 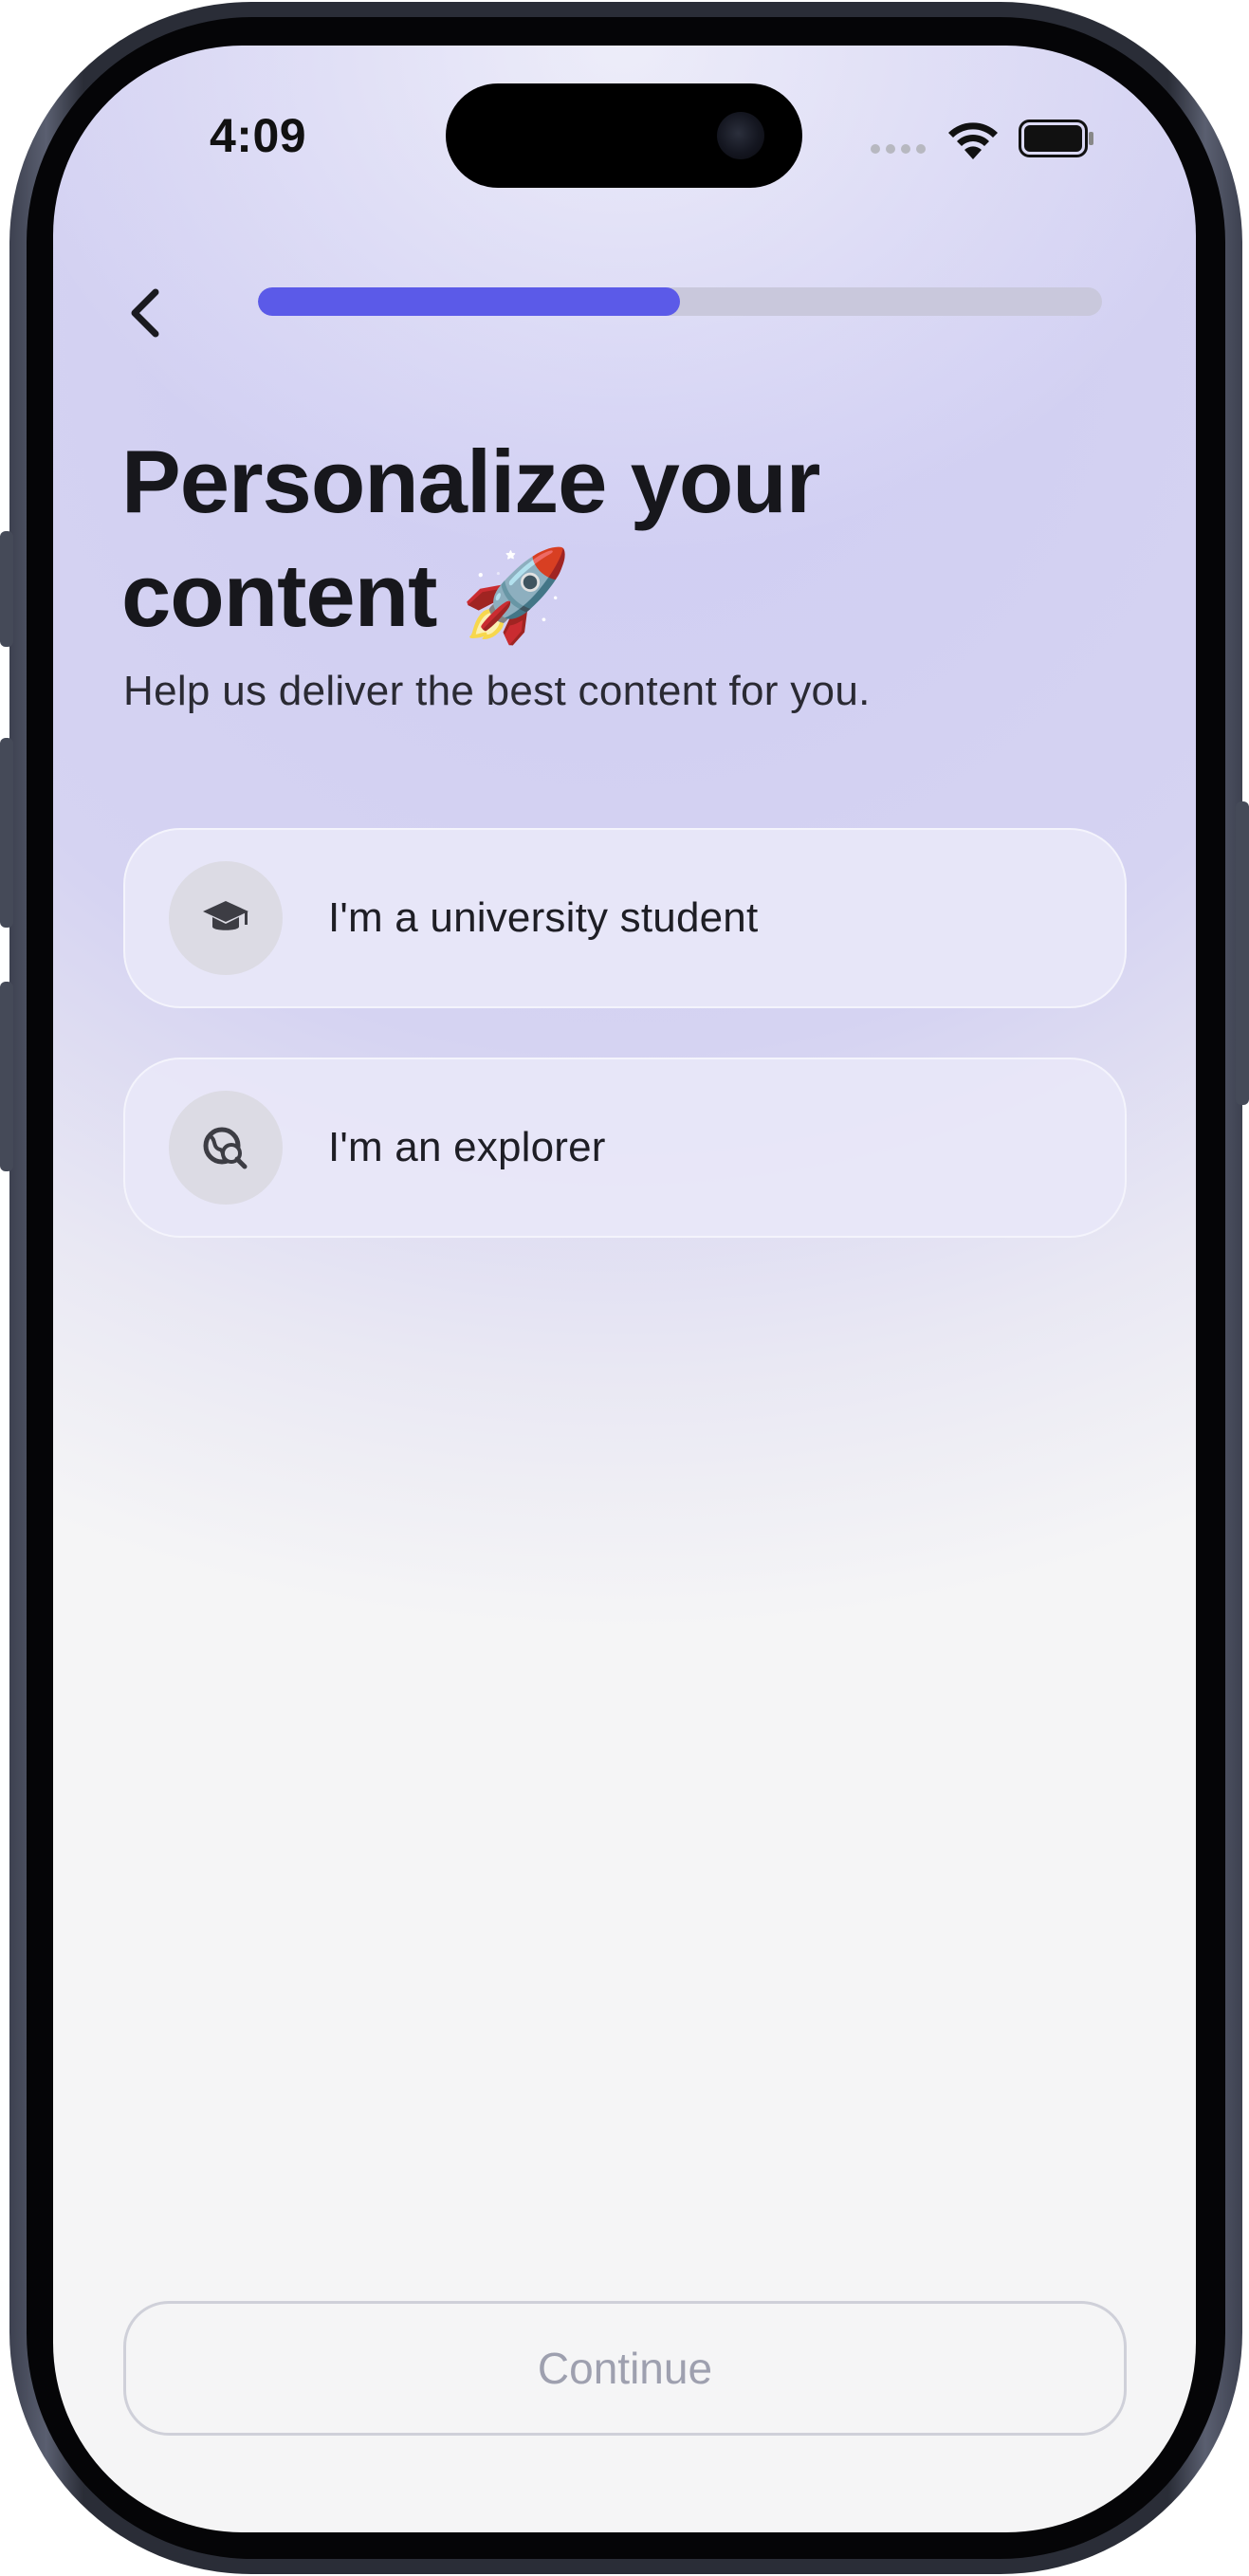 I want to click on status-time: 4:09, so click(x=258, y=135).